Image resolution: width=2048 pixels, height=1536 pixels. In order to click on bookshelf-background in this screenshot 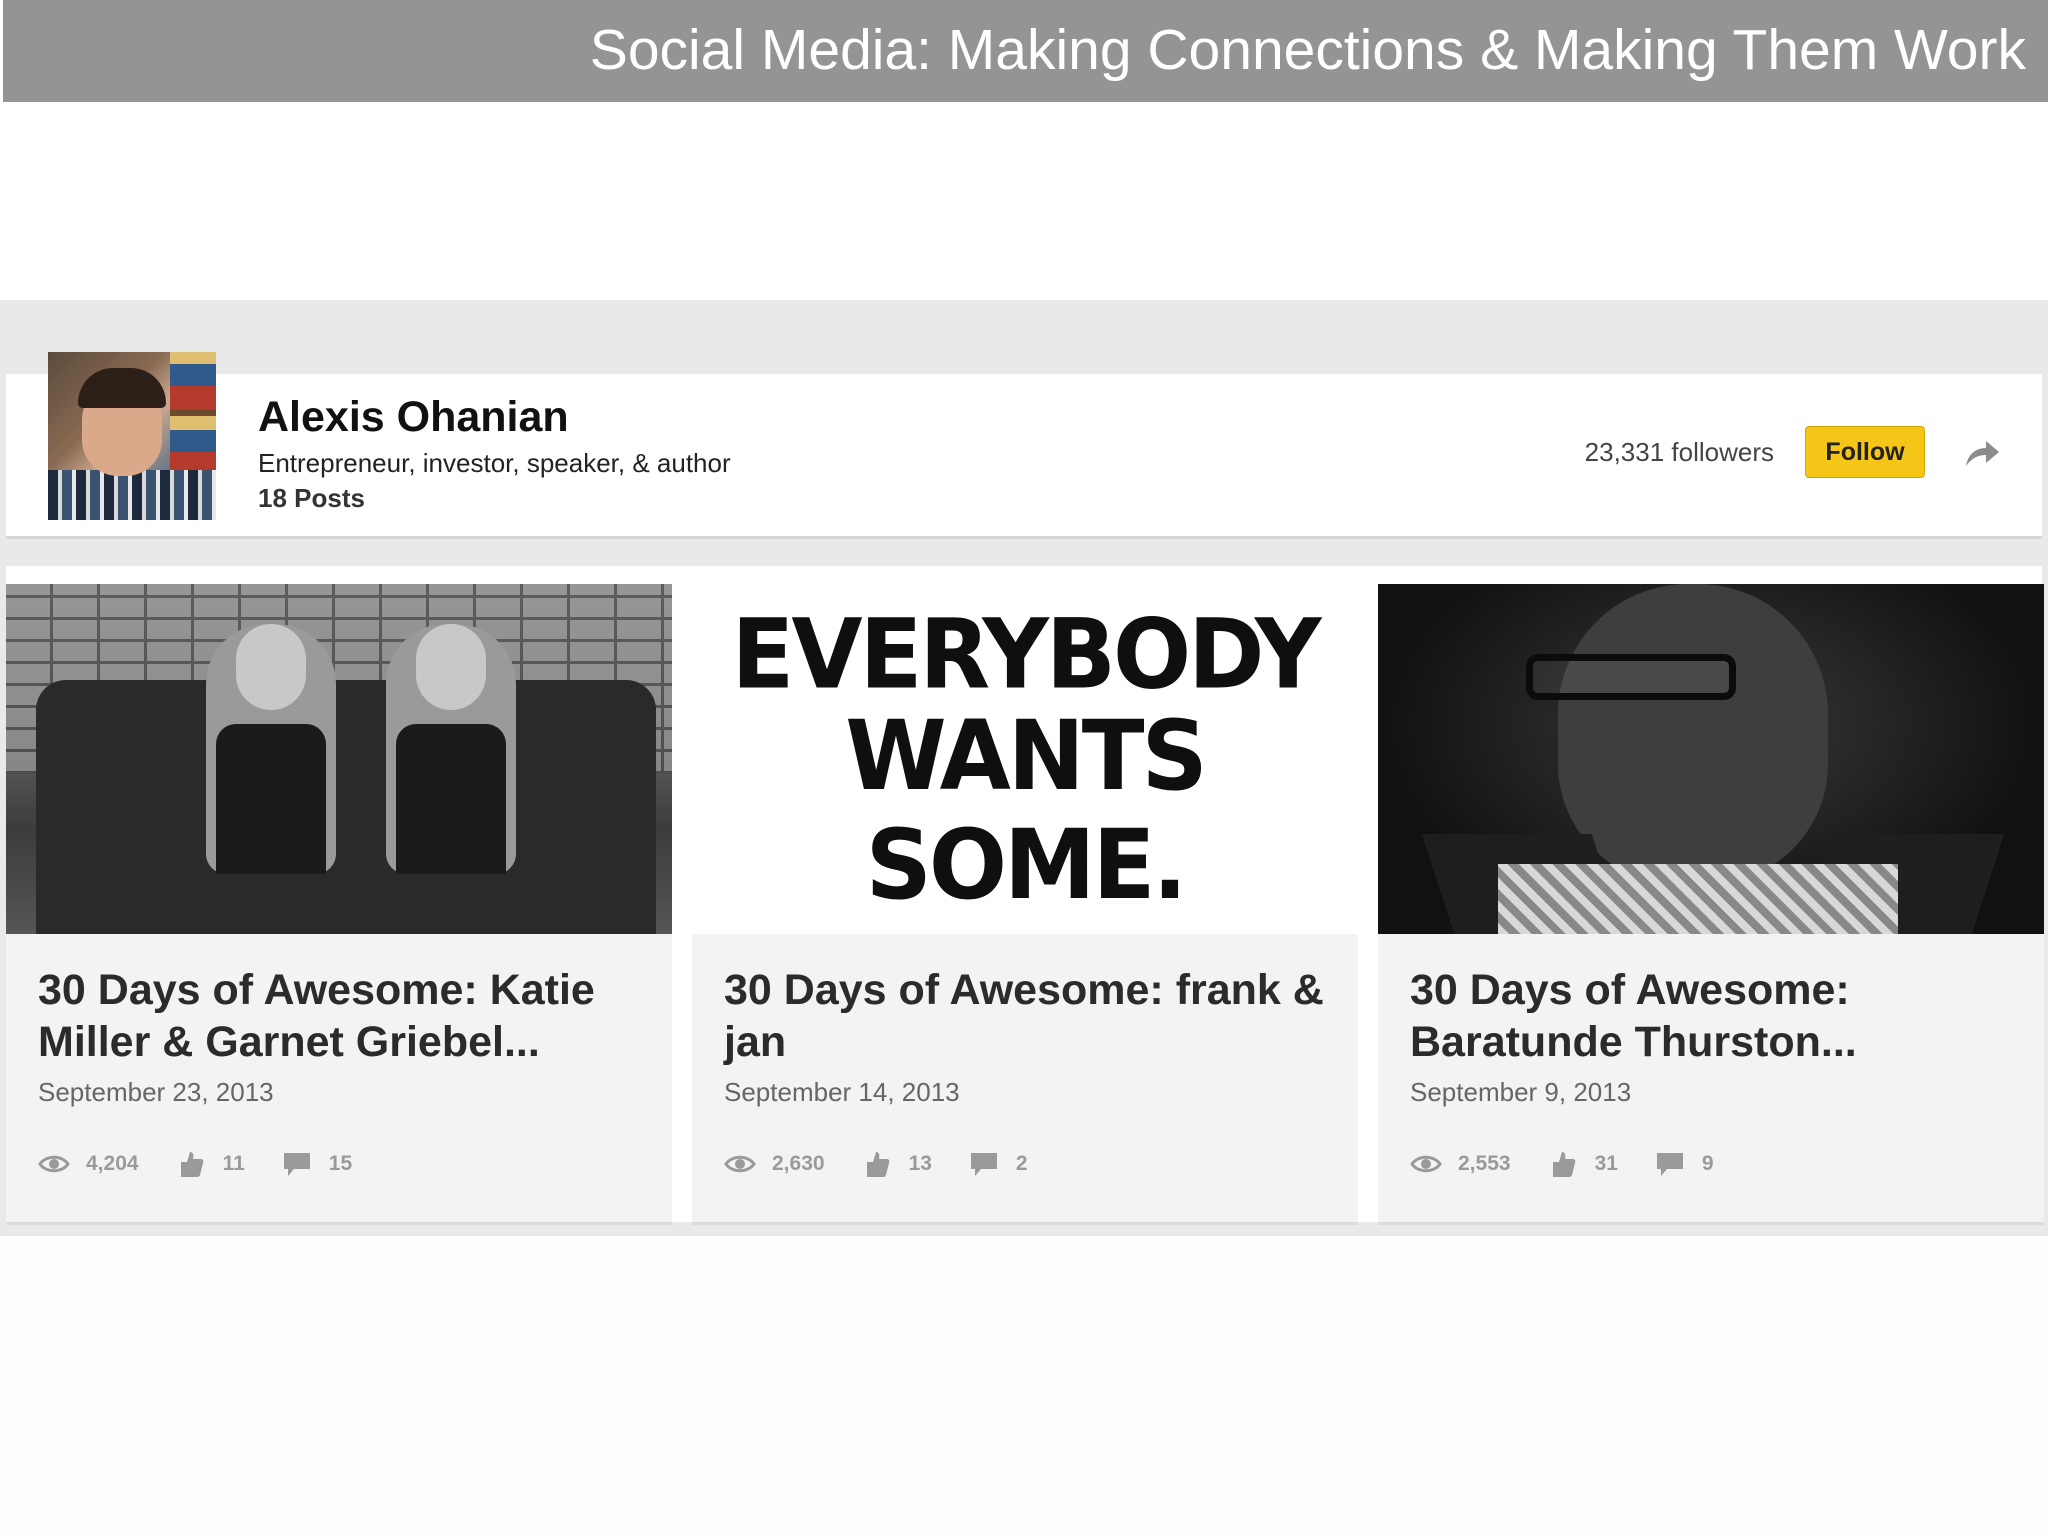, I will do `click(193, 417)`.